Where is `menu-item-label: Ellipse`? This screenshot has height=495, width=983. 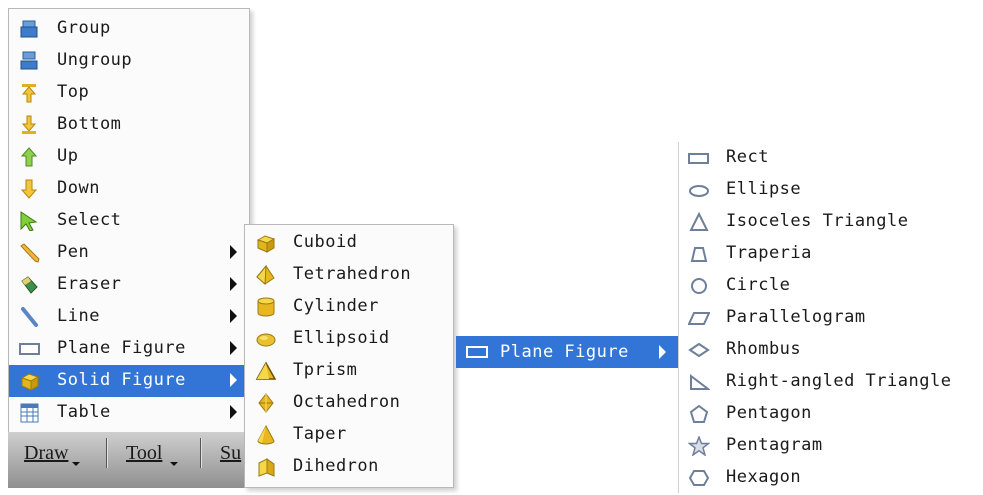
menu-item-label: Ellipse is located at coordinates (764, 189).